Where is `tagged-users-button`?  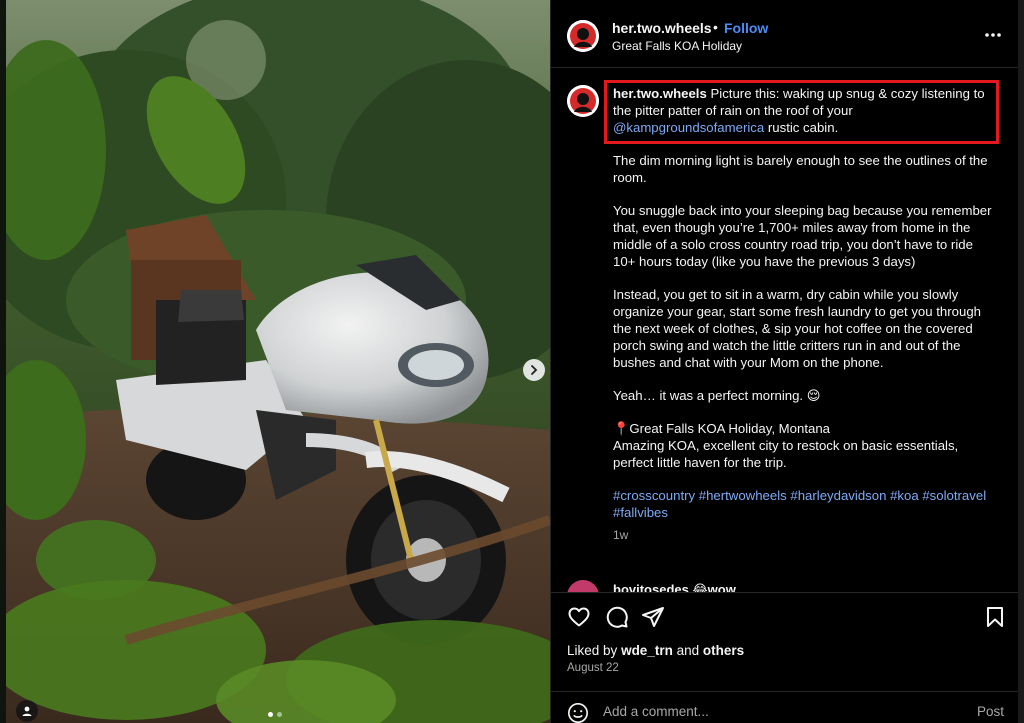
tagged-users-button is located at coordinates (27, 711).